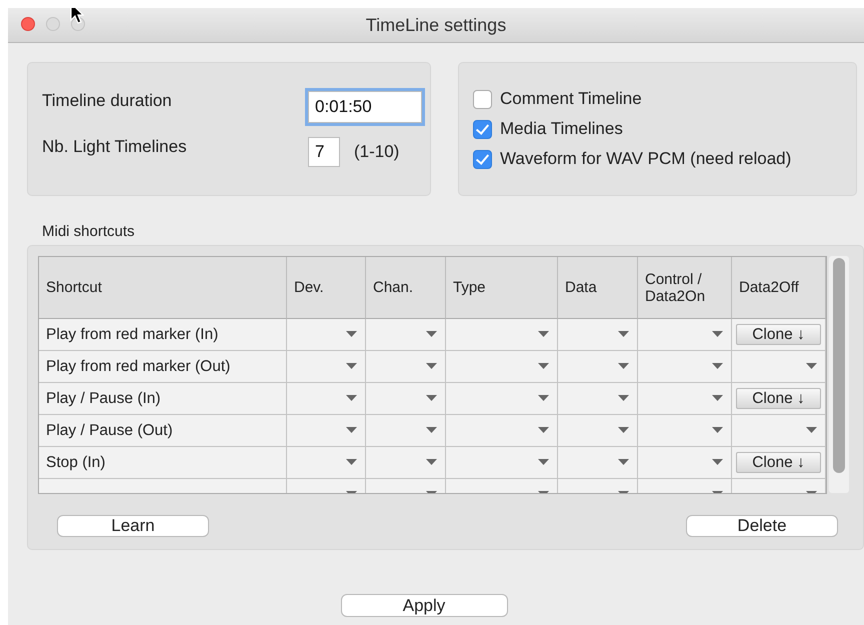 The image size is (864, 625). Describe the element at coordinates (133, 526) in the screenshot. I see `action-button: Learn` at that location.